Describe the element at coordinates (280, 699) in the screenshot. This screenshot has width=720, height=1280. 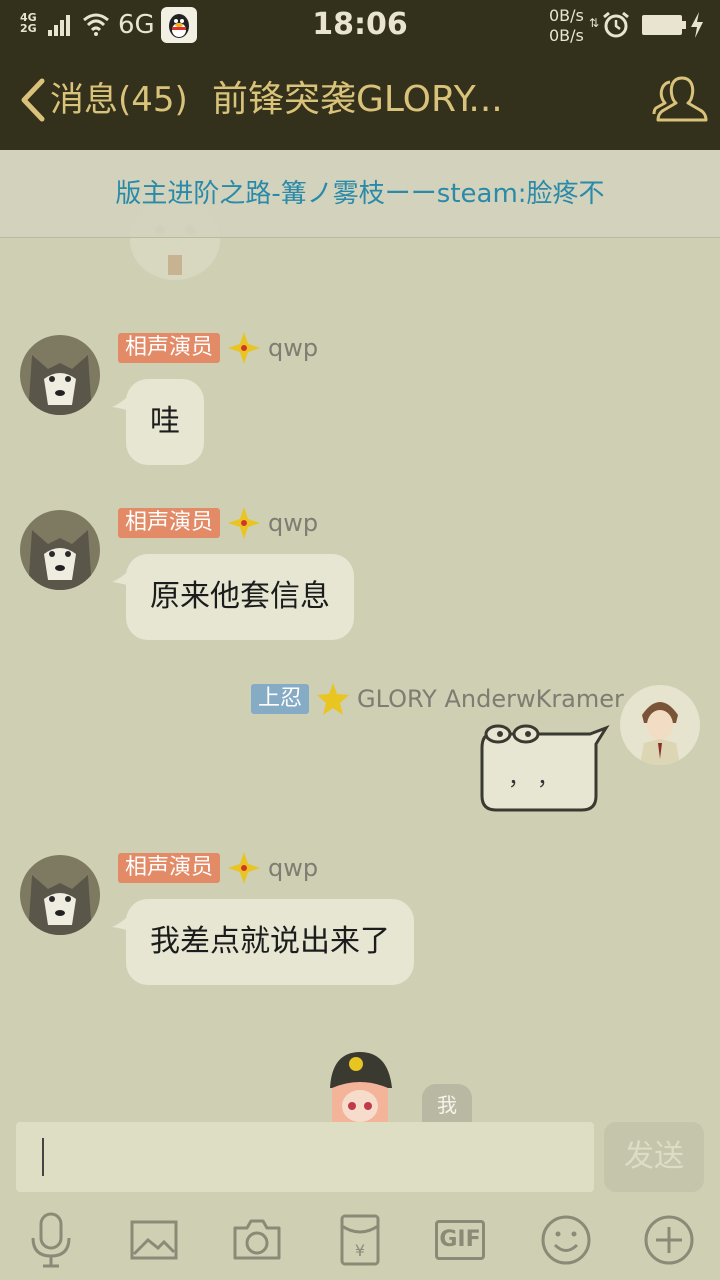
I see `member-title-badge: 上忍` at that location.